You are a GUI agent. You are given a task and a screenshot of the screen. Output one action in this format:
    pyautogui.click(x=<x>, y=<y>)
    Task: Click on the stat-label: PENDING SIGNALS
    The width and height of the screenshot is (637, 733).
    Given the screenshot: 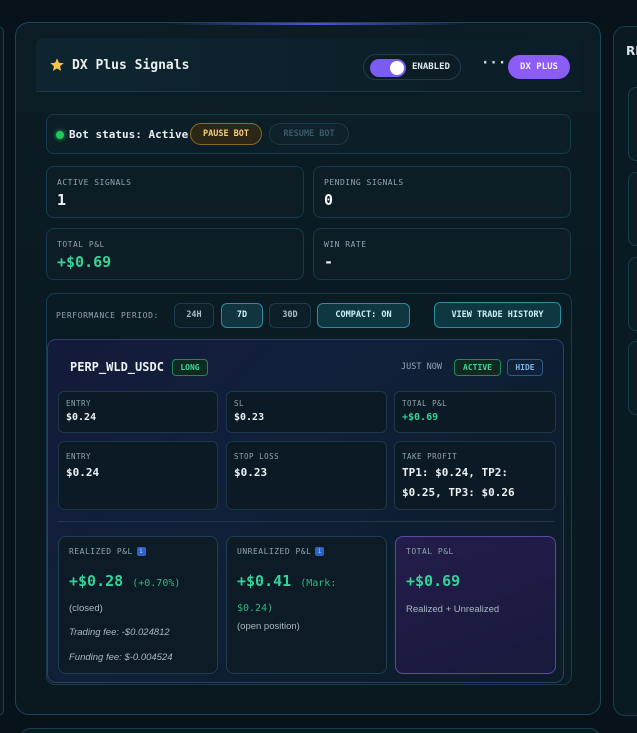 What is the action you would take?
    pyautogui.click(x=364, y=182)
    